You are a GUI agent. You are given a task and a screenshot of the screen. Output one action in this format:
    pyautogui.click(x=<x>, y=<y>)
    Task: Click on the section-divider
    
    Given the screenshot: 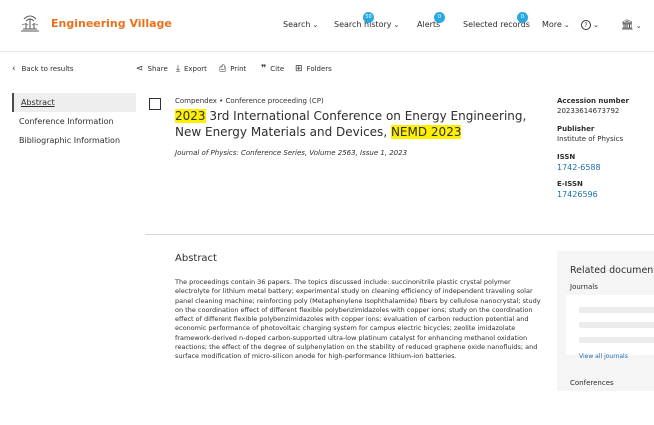 What is the action you would take?
    pyautogui.click(x=399, y=234)
    